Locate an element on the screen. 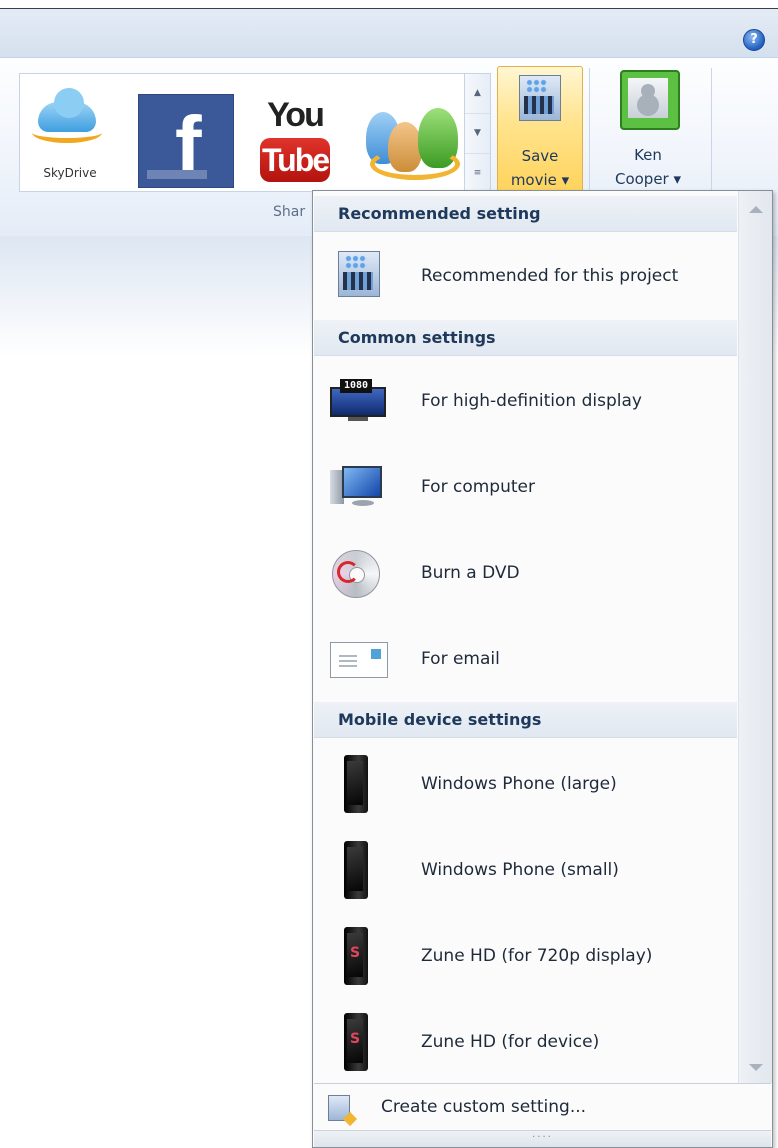  gallery-scroll: ▲ ▼ ≡ is located at coordinates (477, 132).